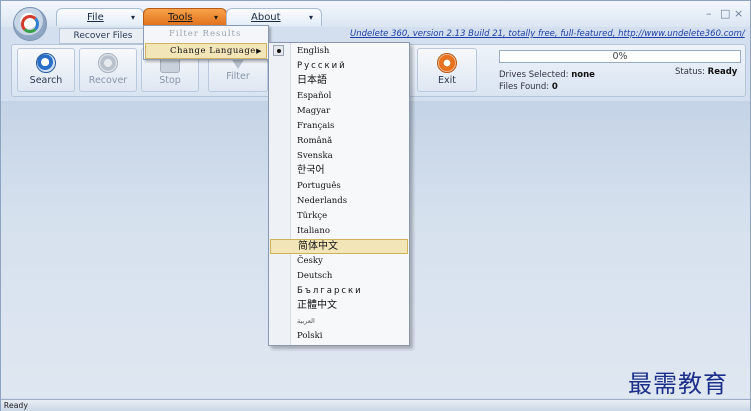  Describe the element at coordinates (725, 13) in the screenshot. I see `maximize-icon: □` at that location.